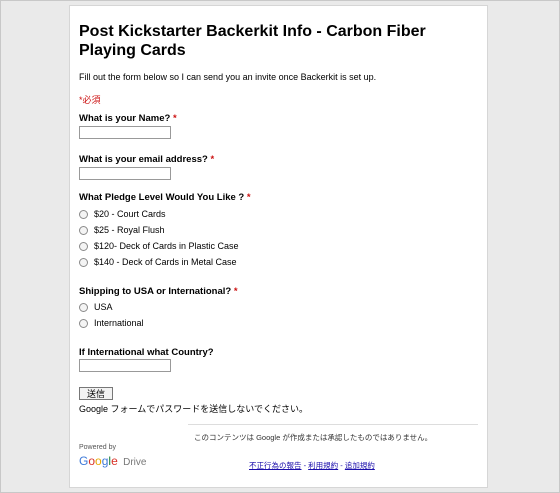 The width and height of the screenshot is (560, 493). What do you see at coordinates (103, 307) in the screenshot?
I see `shipping-option-label: USA` at bounding box center [103, 307].